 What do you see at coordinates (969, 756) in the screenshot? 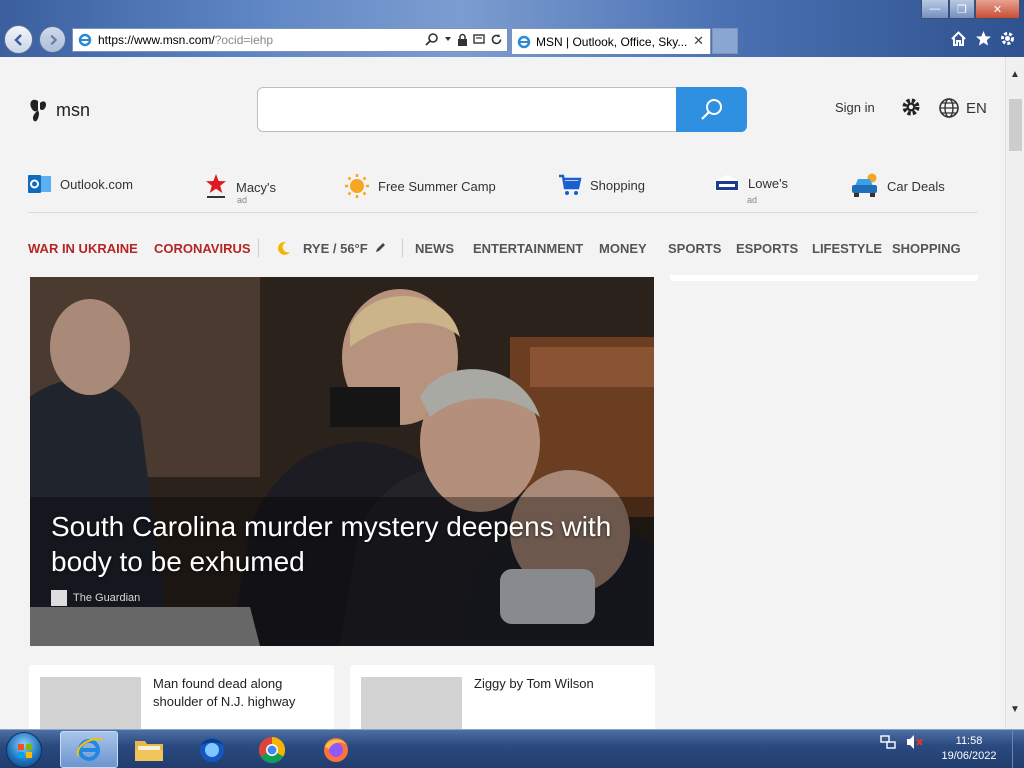
I see `clock-date: 19/06/2022` at bounding box center [969, 756].